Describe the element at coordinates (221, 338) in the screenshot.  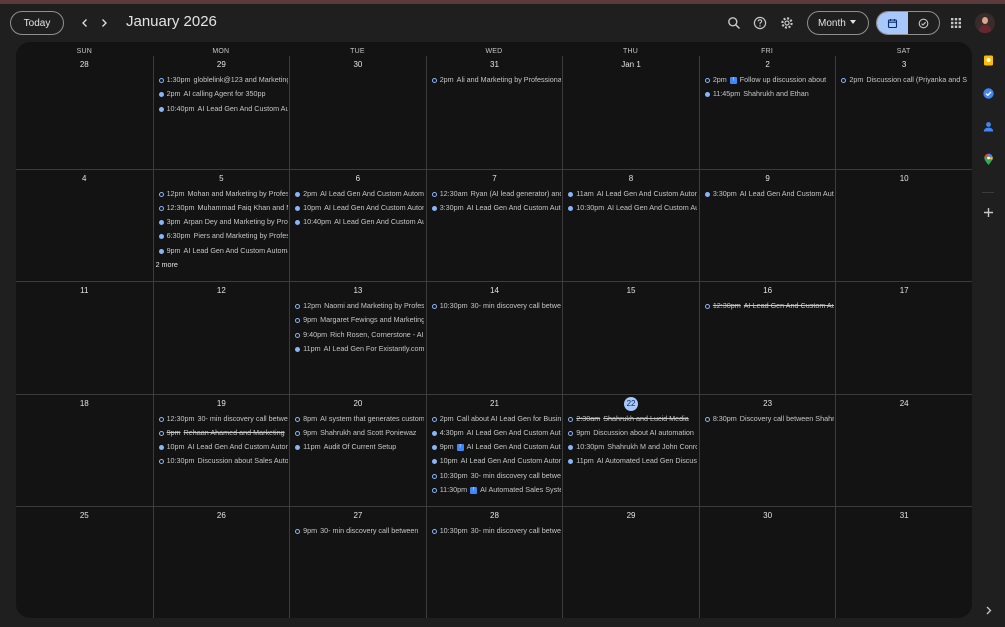
I see `day-cell: 12` at that location.